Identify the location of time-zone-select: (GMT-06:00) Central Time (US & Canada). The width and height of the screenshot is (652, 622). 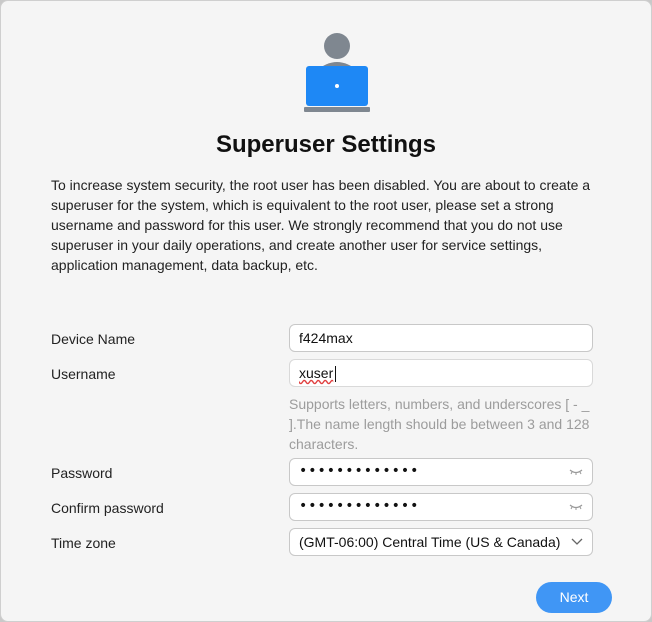
(441, 542).